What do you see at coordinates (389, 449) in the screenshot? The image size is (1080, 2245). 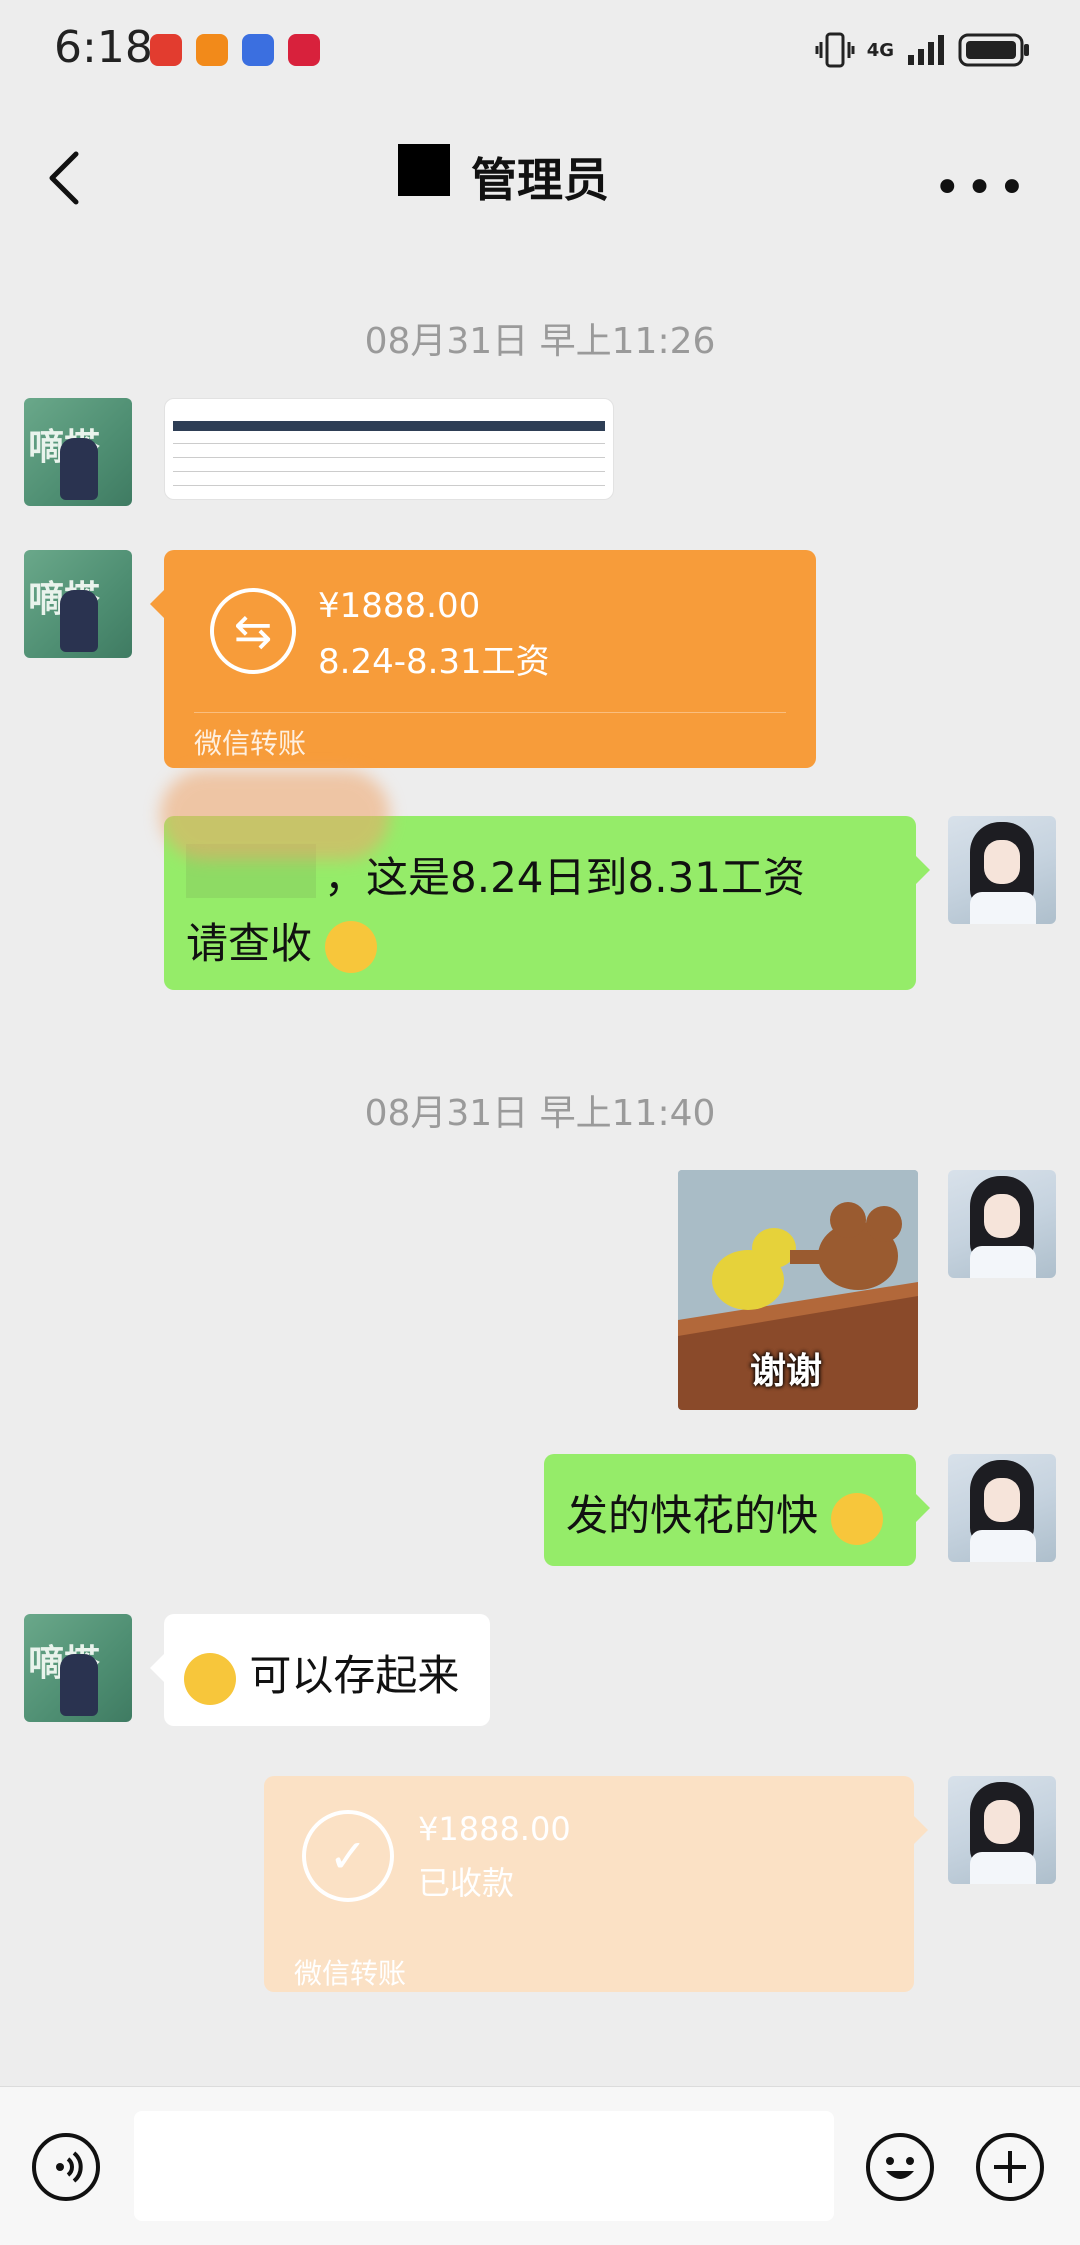 I see `image-message` at bounding box center [389, 449].